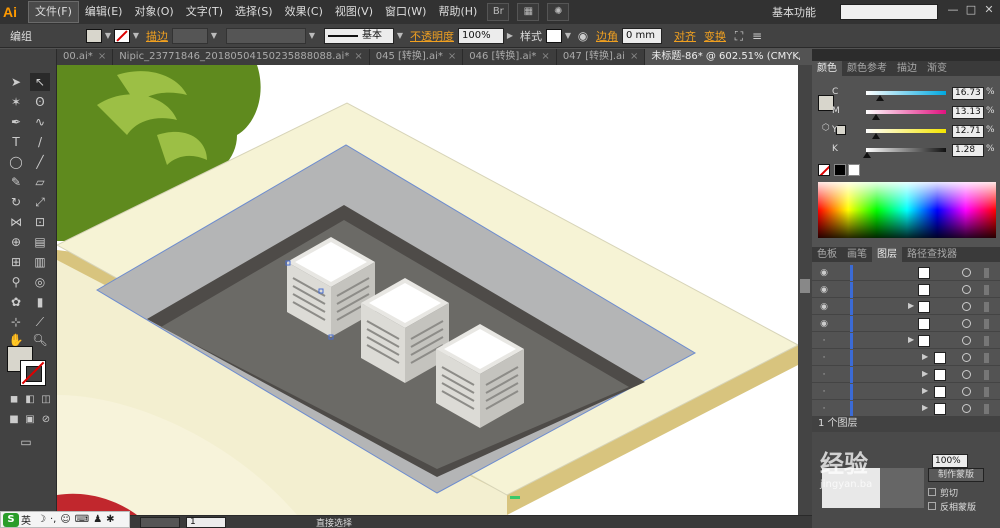  What do you see at coordinates (53, 12) in the screenshot?
I see `menu-file: 文件(F)` at bounding box center [53, 12].